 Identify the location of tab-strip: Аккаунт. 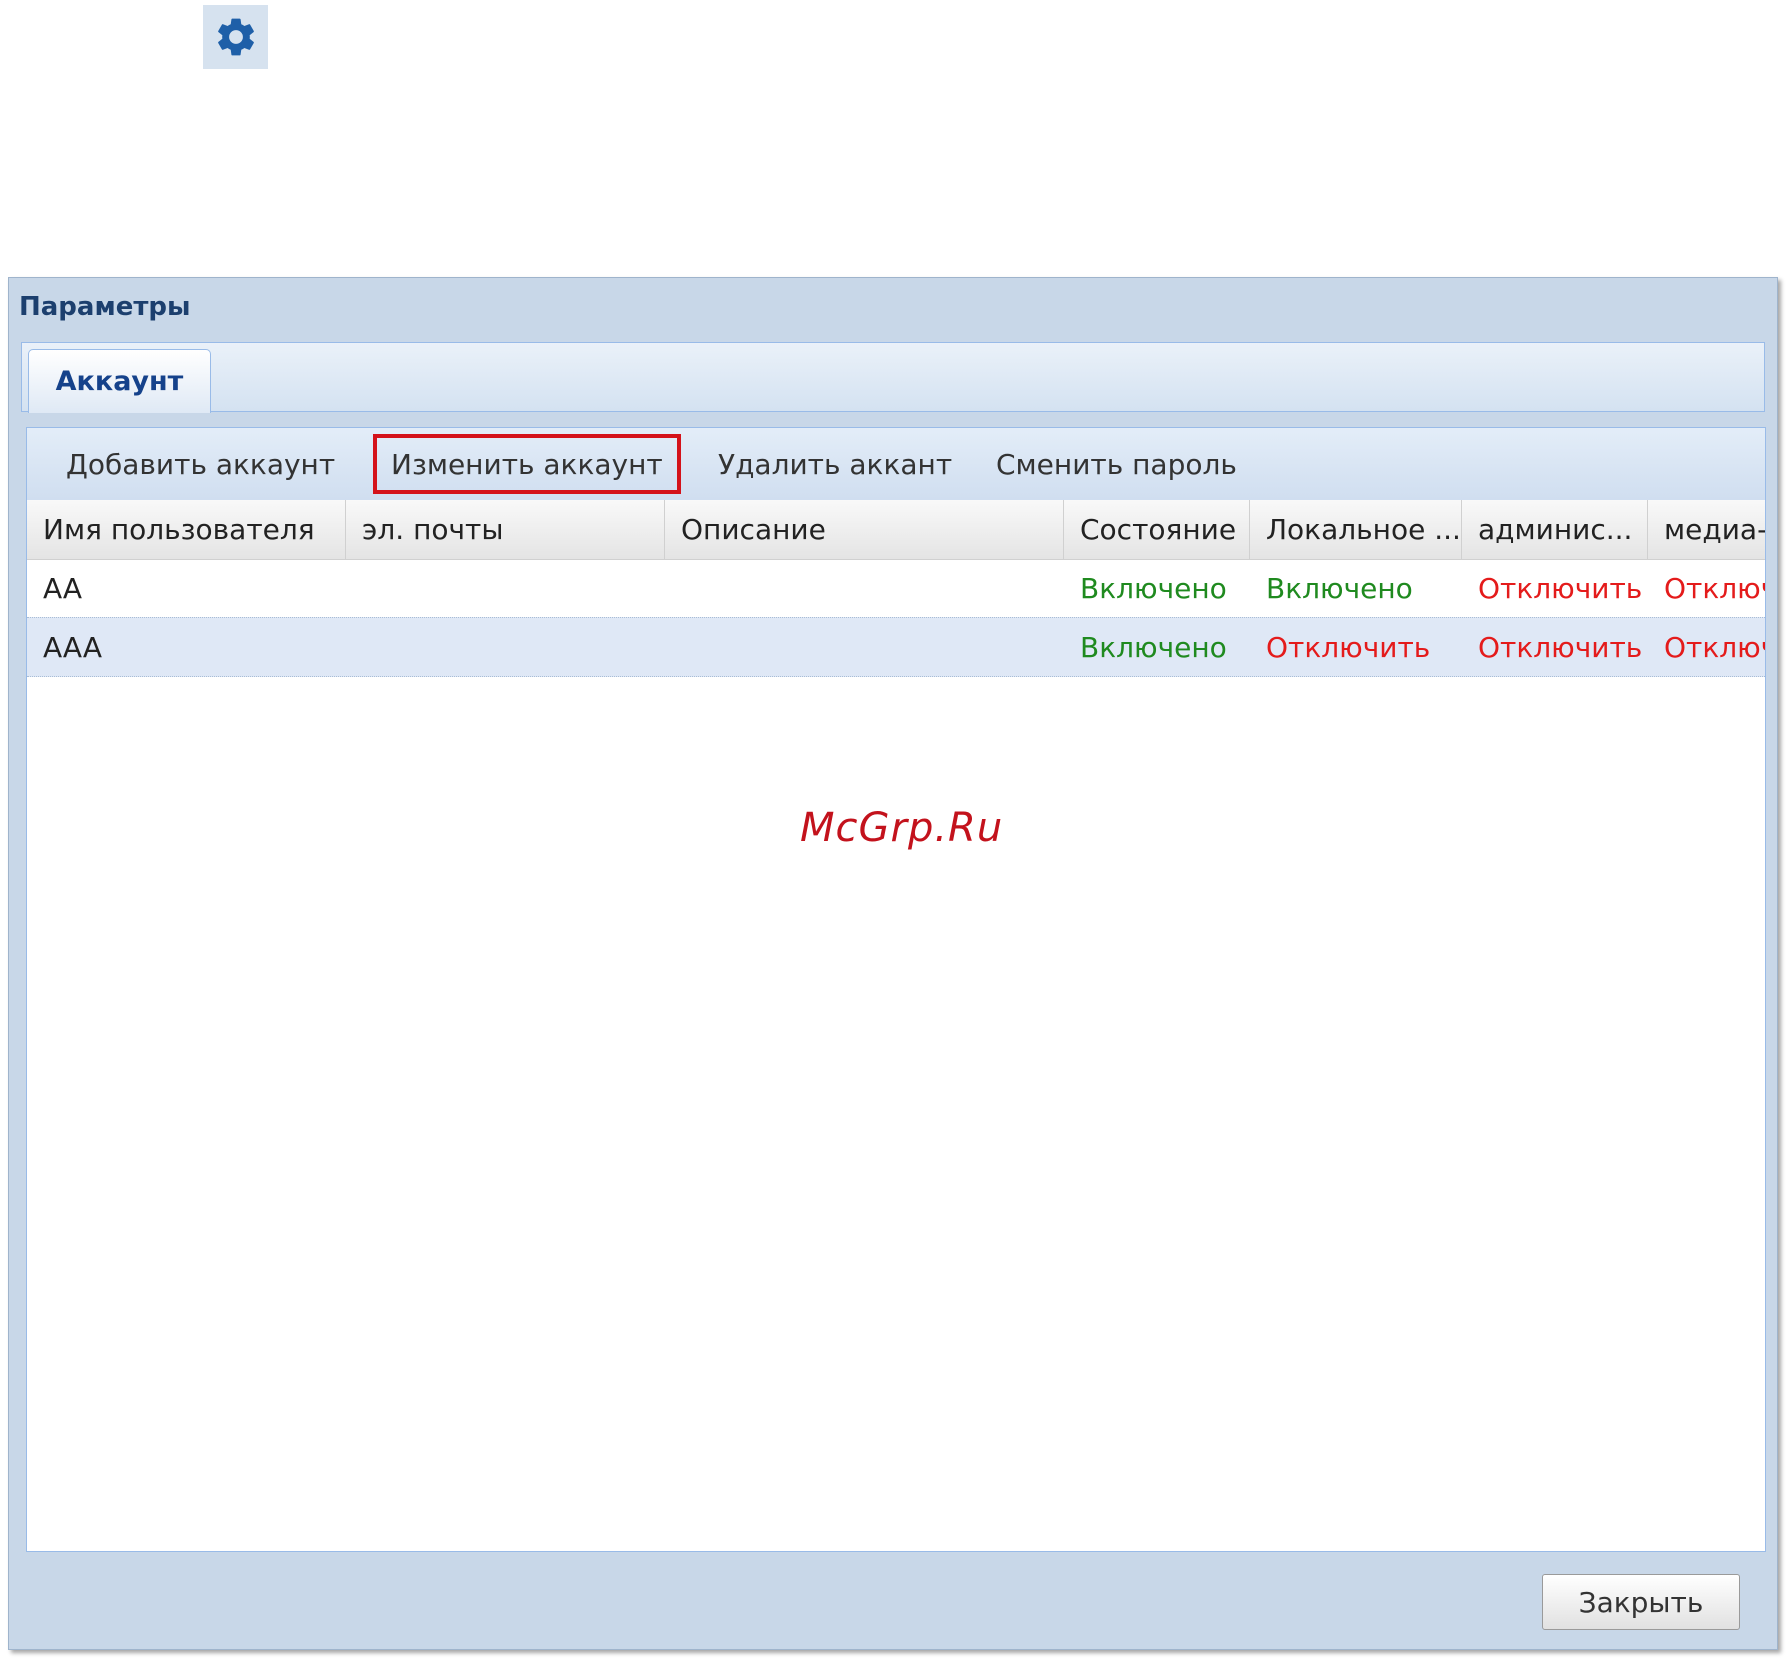
(893, 377).